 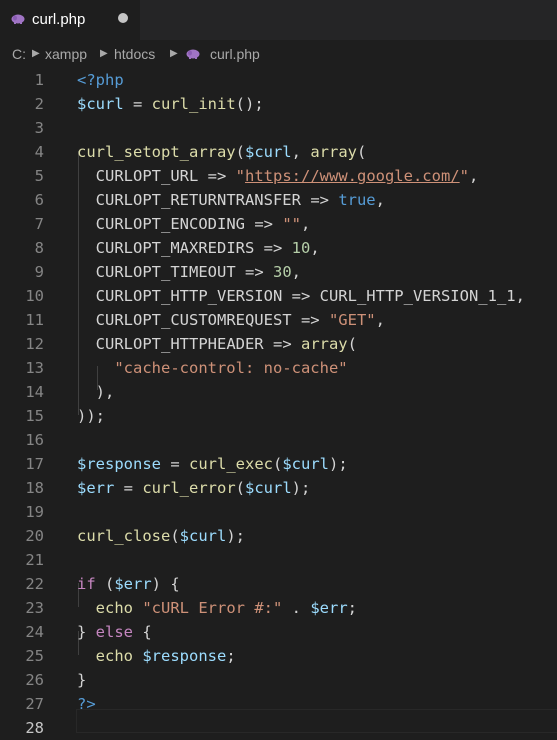 I want to click on code-line: 26}, so click(x=278, y=680).